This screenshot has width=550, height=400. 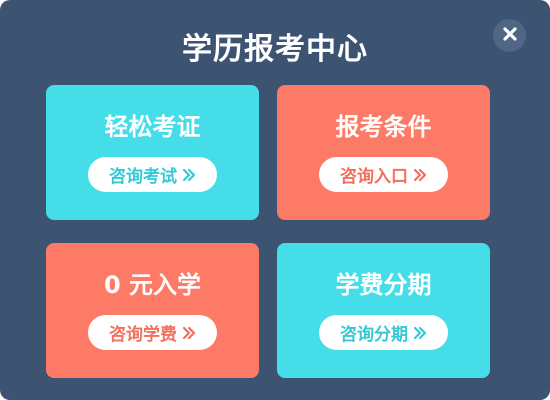 I want to click on button-label: 咨询入口, so click(x=374, y=177).